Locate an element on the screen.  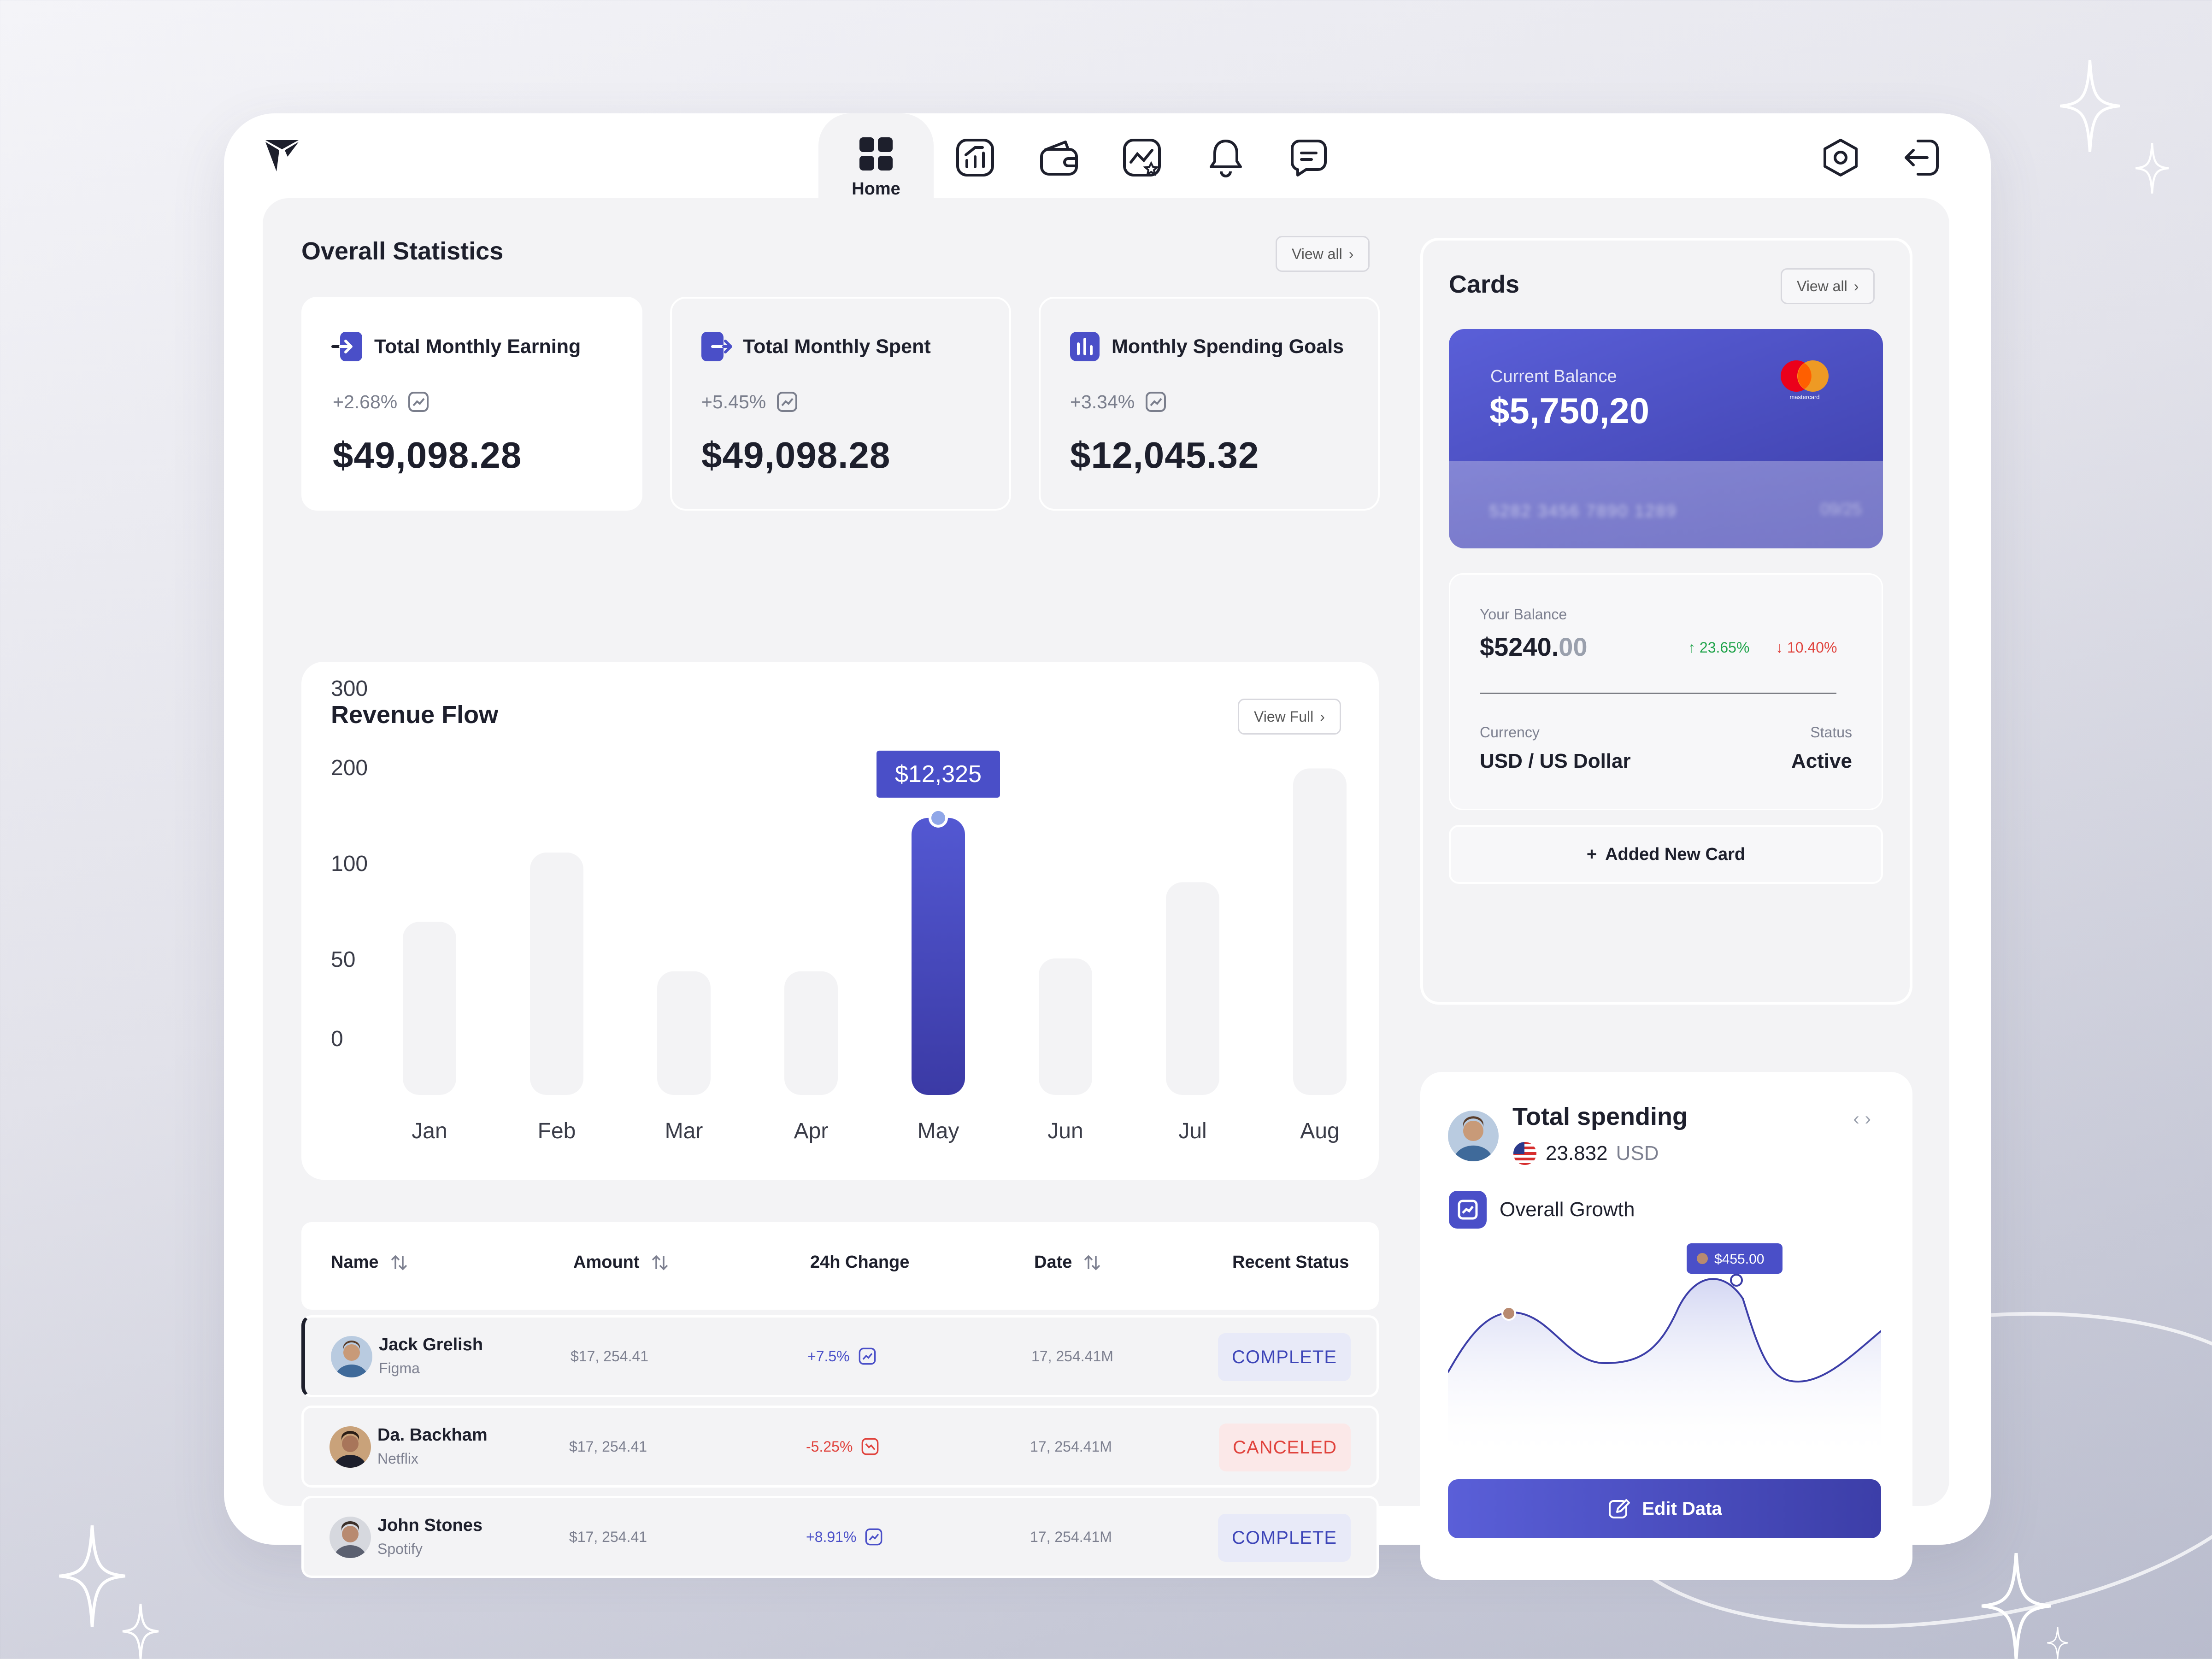
analytics-icon is located at coordinates (975, 157).